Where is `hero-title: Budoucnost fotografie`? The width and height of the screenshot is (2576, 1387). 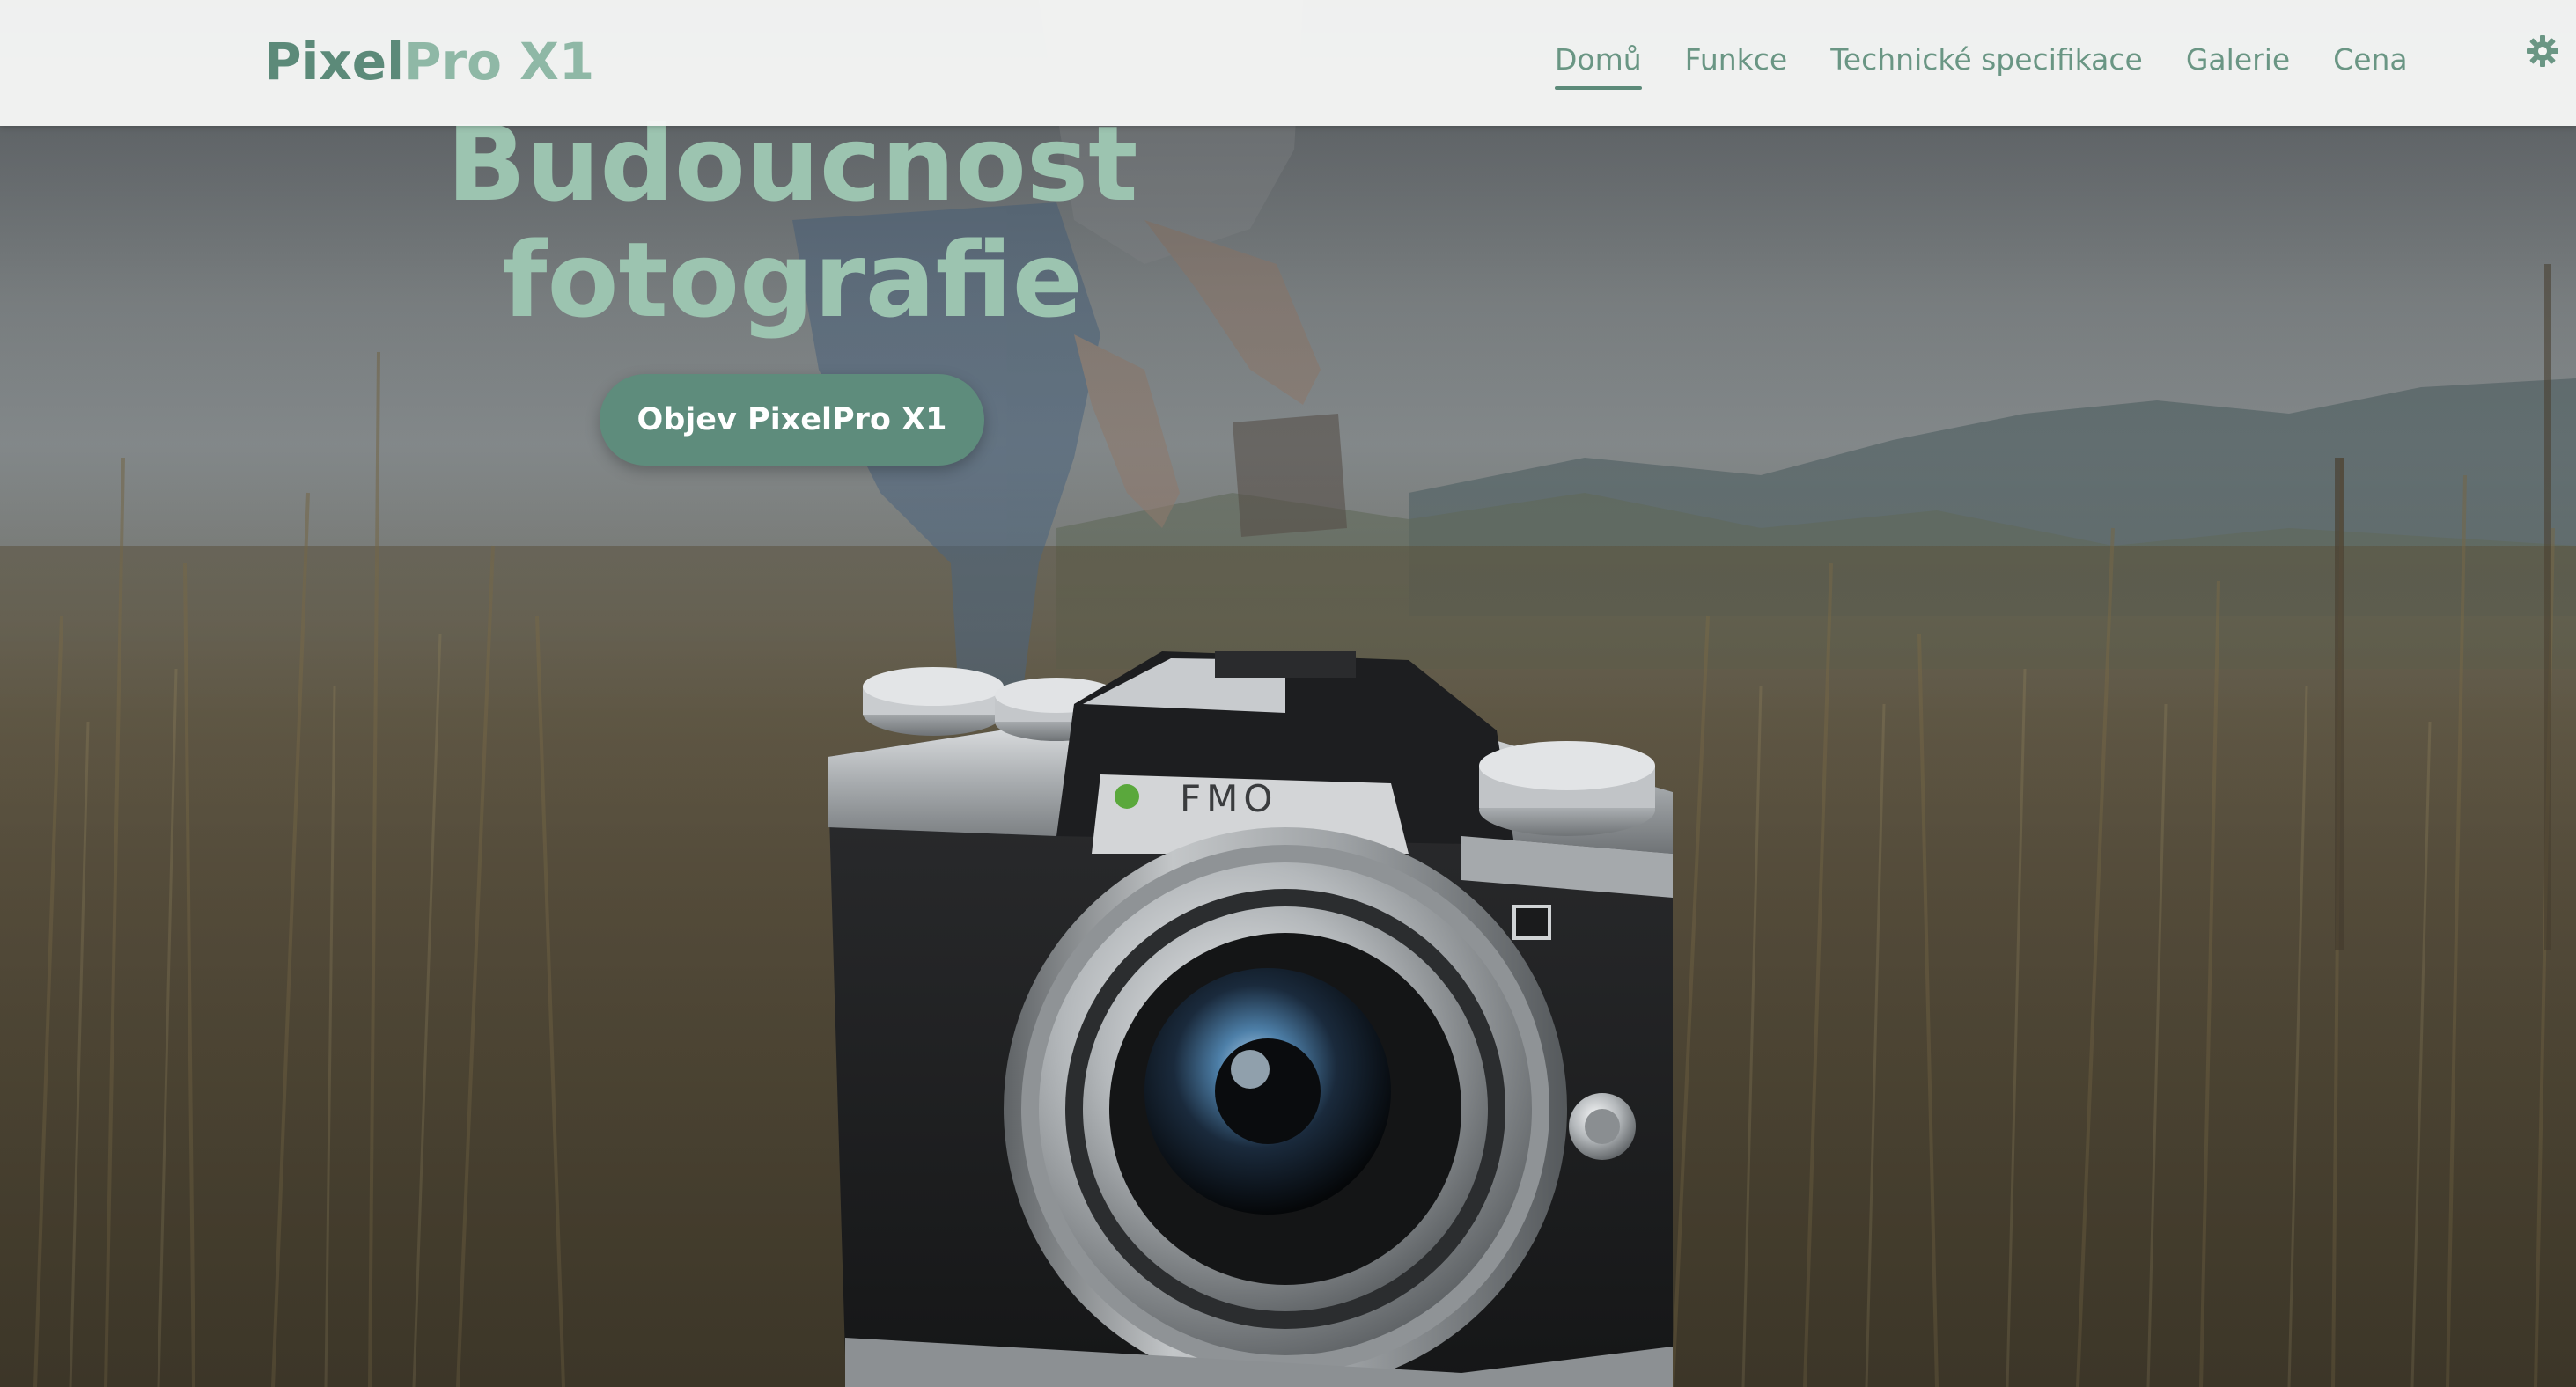 hero-title: Budoucnost fotografie is located at coordinates (792, 222).